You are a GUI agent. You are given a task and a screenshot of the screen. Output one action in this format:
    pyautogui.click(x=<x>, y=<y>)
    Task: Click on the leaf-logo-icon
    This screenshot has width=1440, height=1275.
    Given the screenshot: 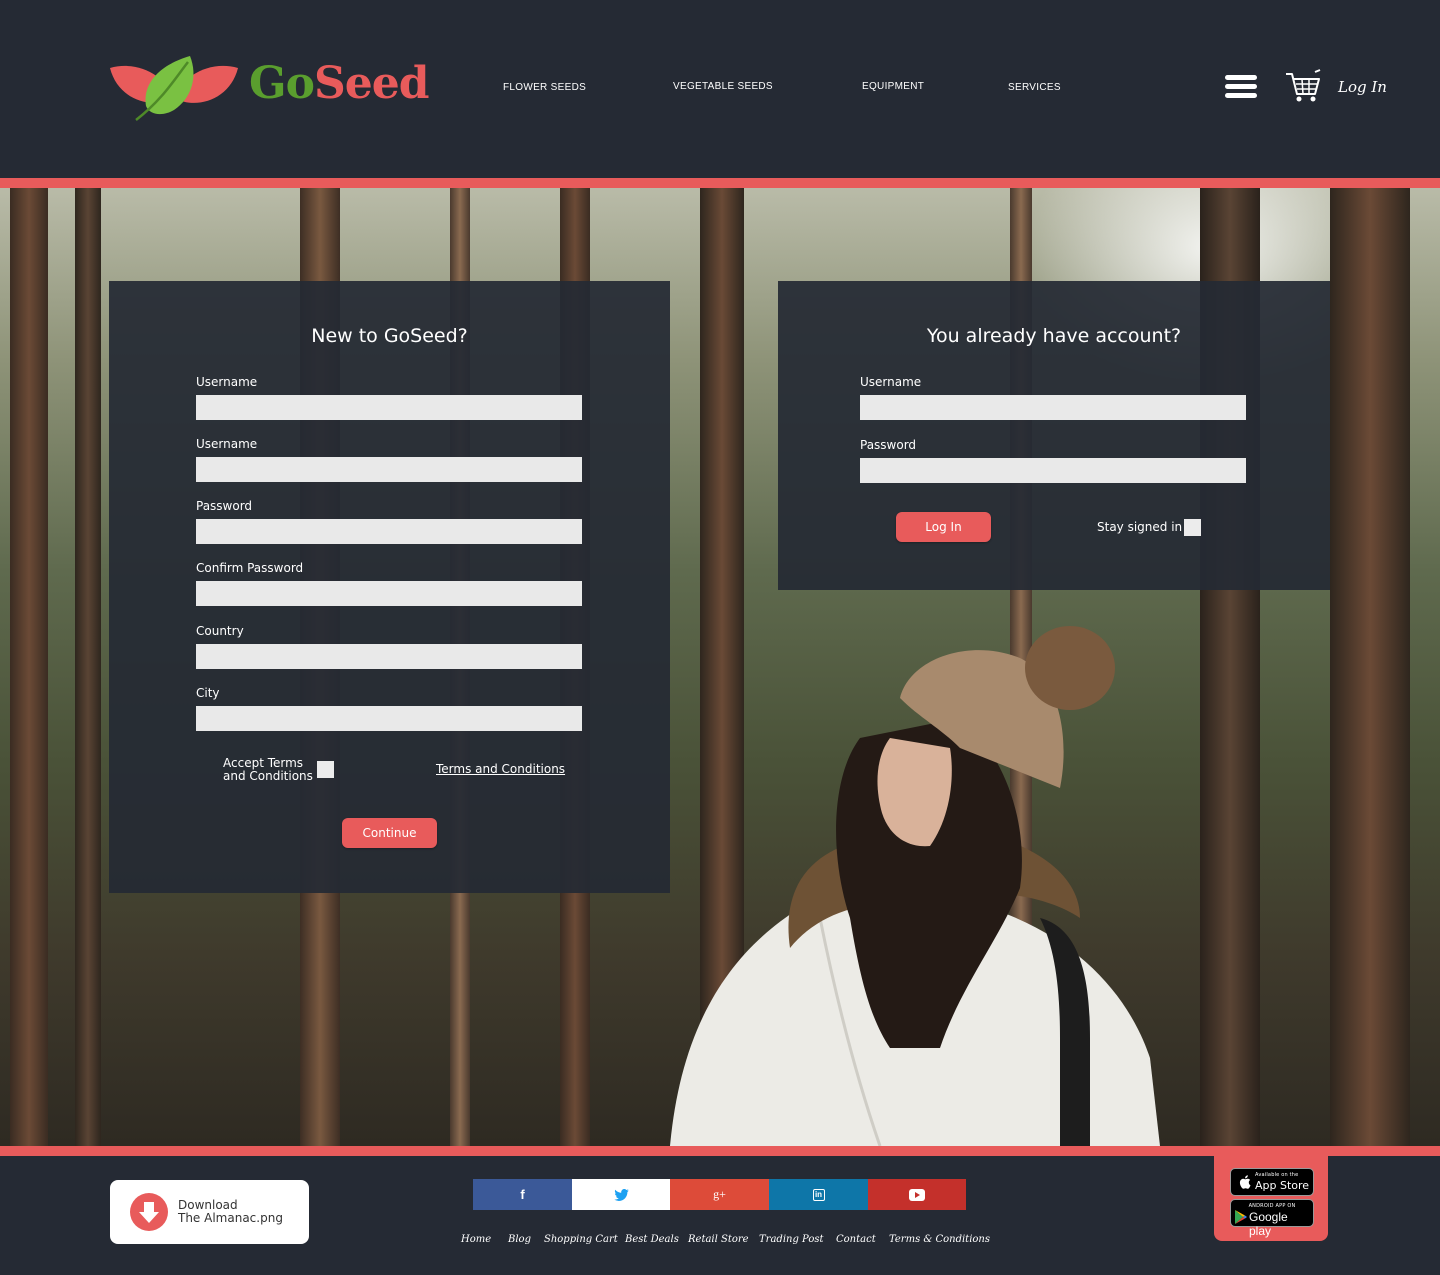 What is the action you would take?
    pyautogui.click(x=174, y=88)
    